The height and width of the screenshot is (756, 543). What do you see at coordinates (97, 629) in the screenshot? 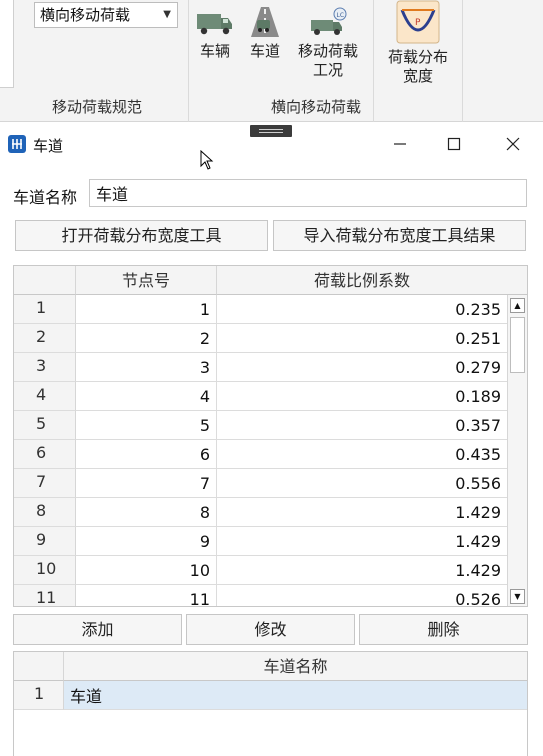
I see `add-button: 添加` at bounding box center [97, 629].